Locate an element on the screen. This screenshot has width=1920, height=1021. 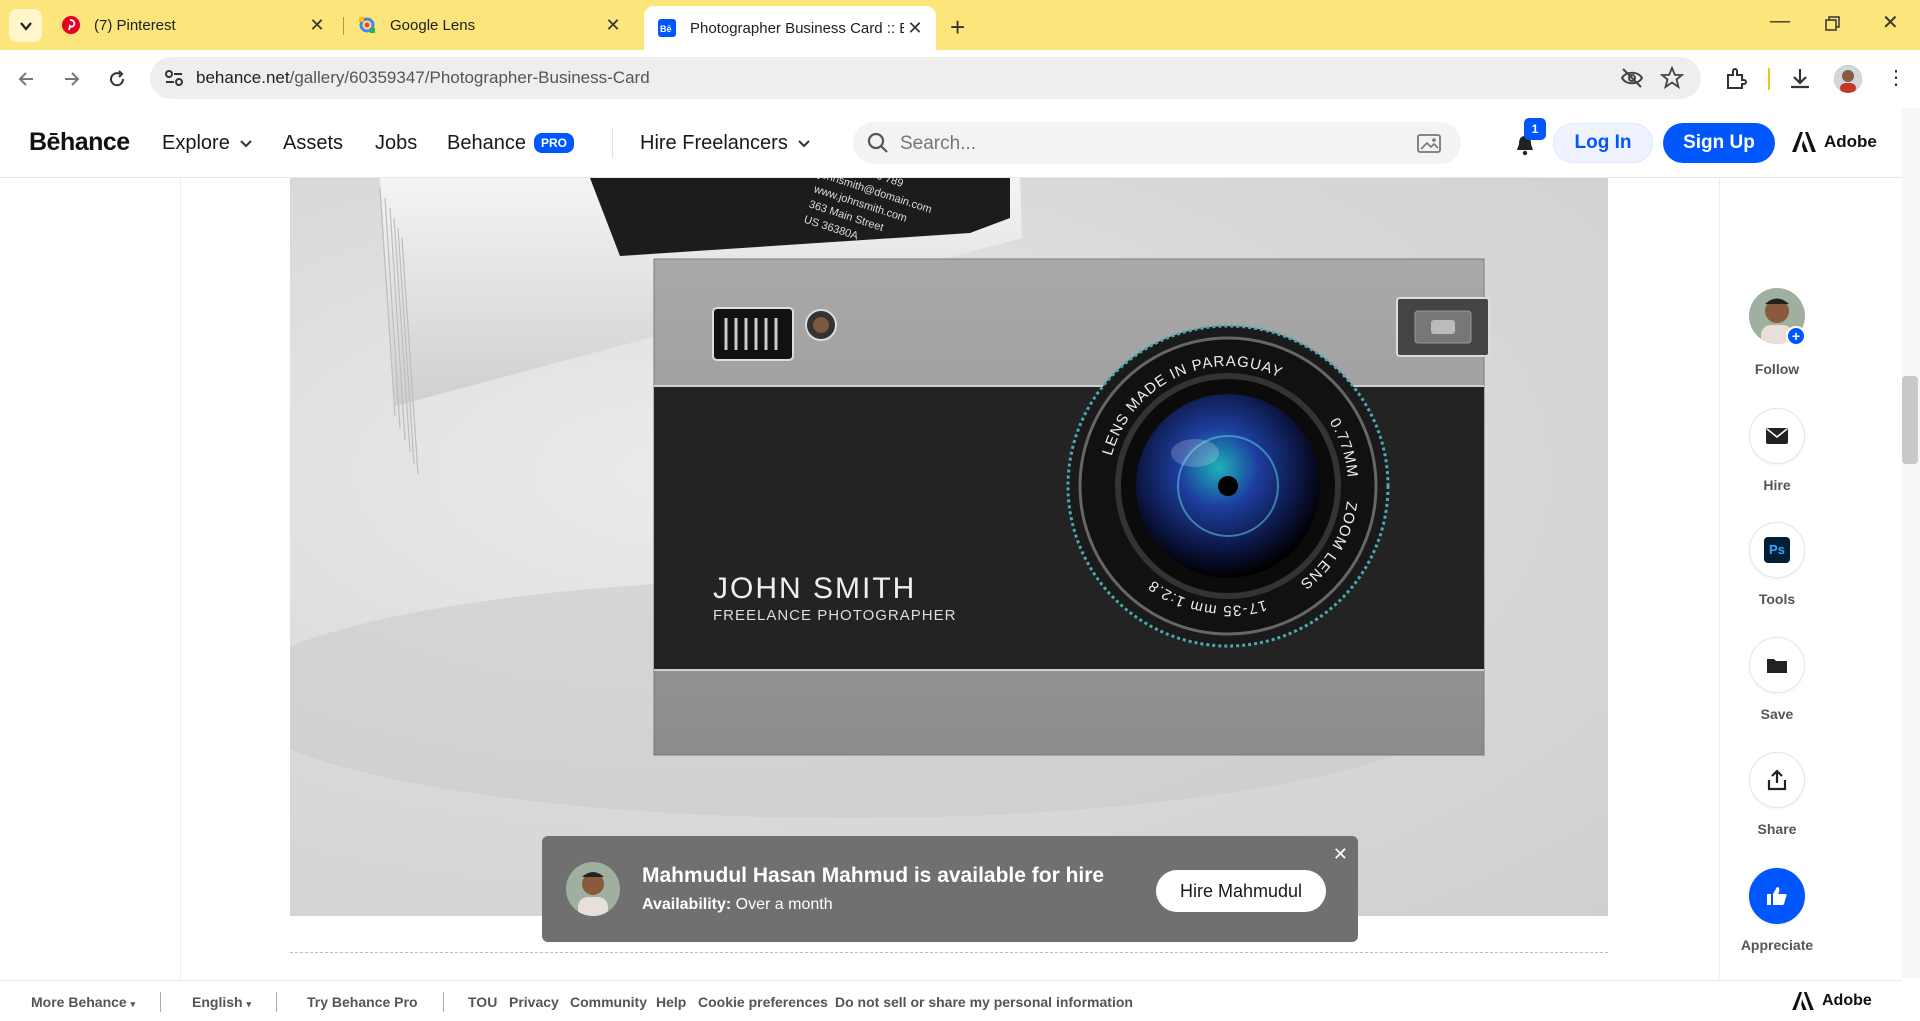
tools-action: Ps Tools is located at coordinates (1777, 564).